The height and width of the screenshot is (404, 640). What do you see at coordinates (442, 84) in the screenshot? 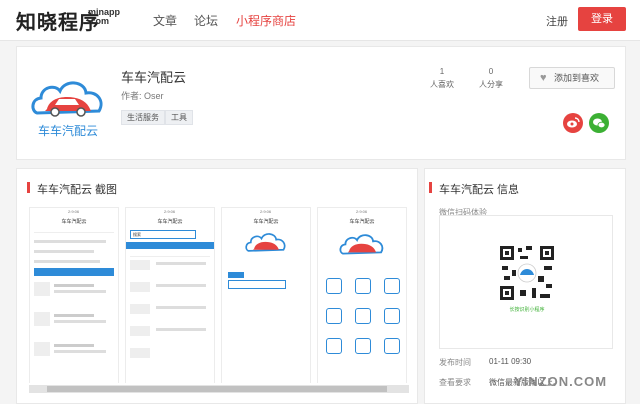
I see `likes-label: 人喜欢` at bounding box center [442, 84].